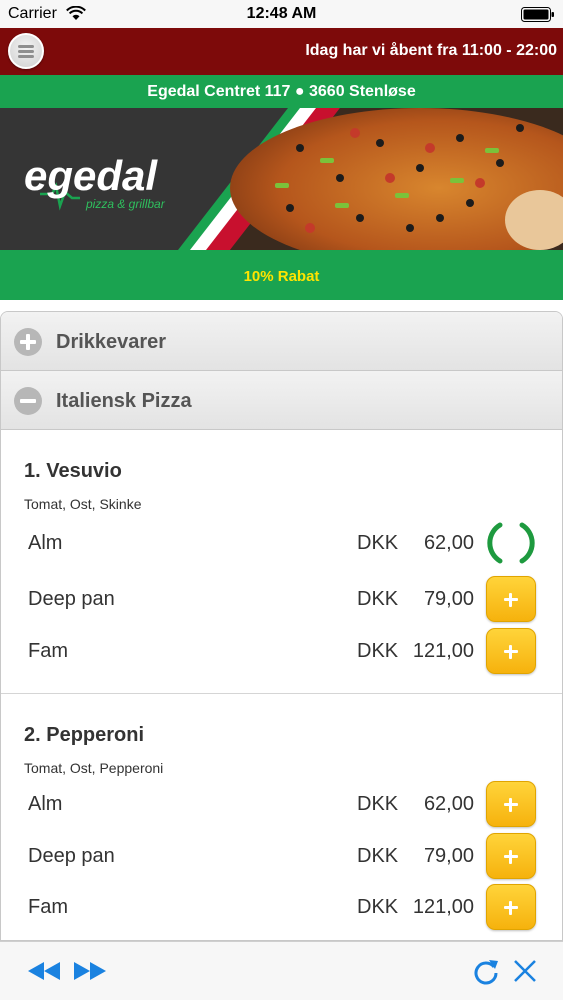  I want to click on app-header: Idag har vi åbent fra 11:00 - 22:00, so click(281, 51).